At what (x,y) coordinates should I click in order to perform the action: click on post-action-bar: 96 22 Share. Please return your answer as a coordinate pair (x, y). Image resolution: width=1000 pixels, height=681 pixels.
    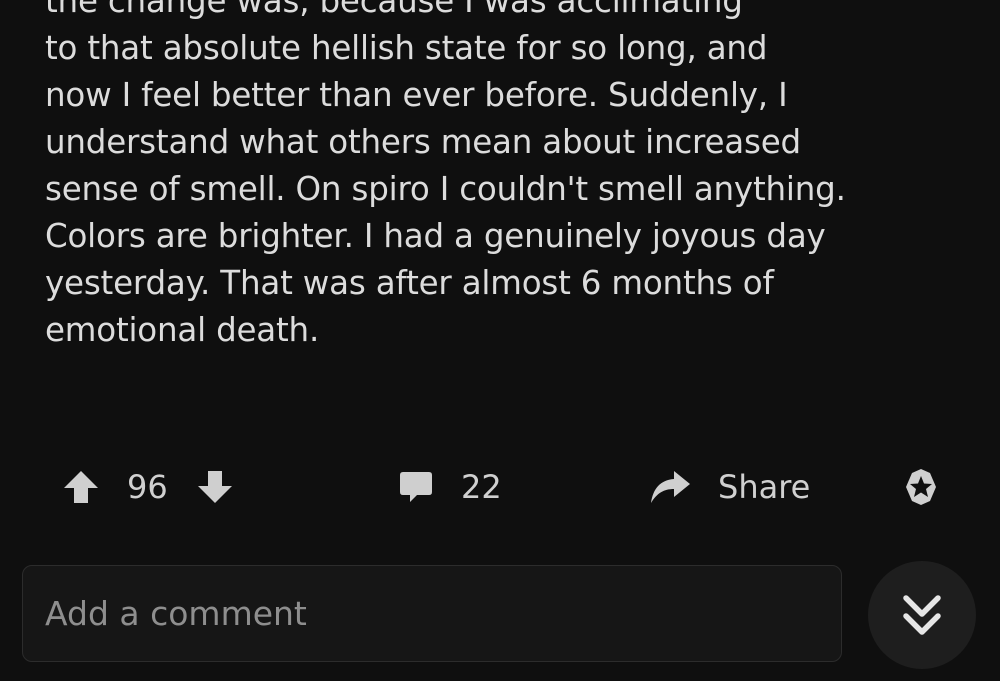
    Looking at the image, I should click on (500, 487).